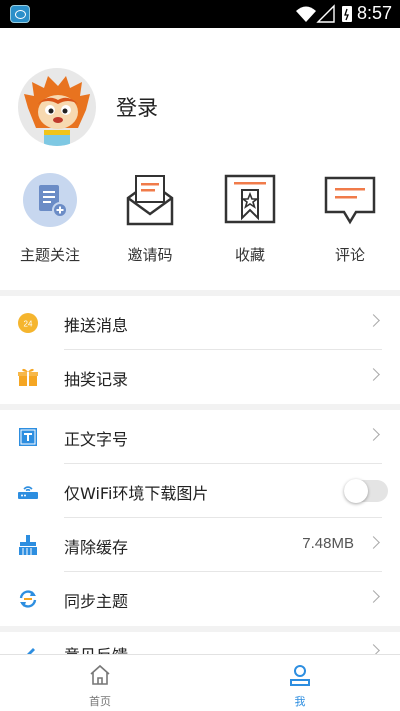 The height and width of the screenshot is (711, 400). Describe the element at coordinates (96, 648) in the screenshot. I see `menu-item-label: 意见反馈` at that location.